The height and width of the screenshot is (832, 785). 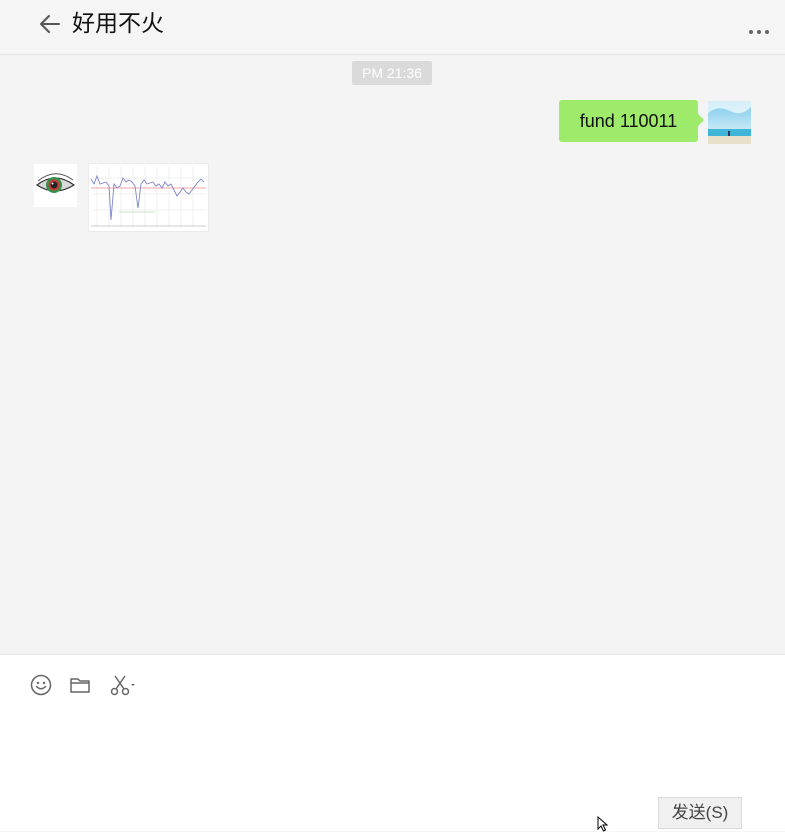 I want to click on chart-image-message, so click(x=148, y=197).